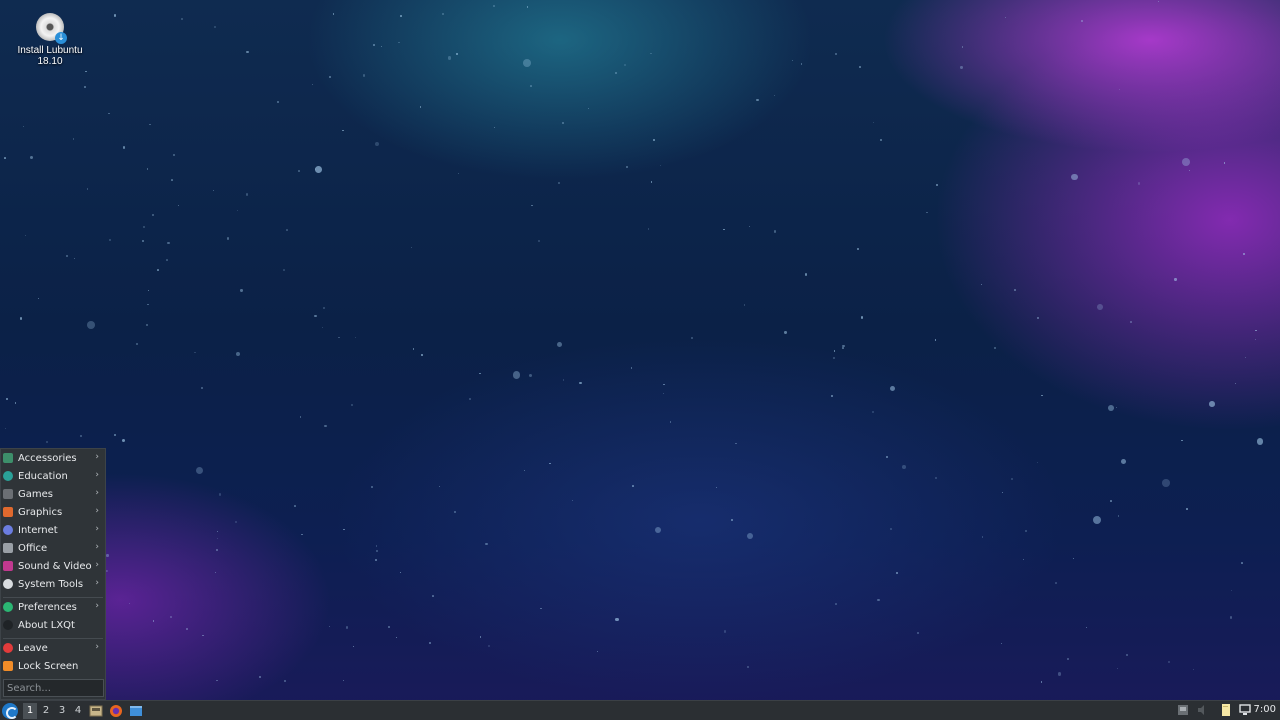 This screenshot has height=720, width=1280. I want to click on menu-item-label: System Tools, so click(51, 584).